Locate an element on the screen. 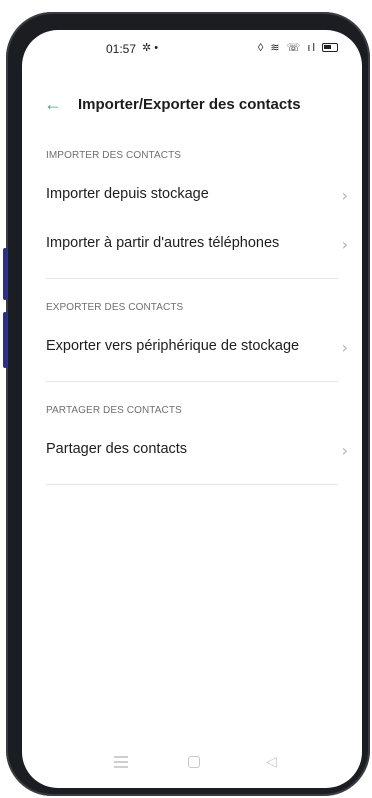 Image resolution: width=372 pixels, height=798 pixels. power-button is located at coordinates (5, 340).